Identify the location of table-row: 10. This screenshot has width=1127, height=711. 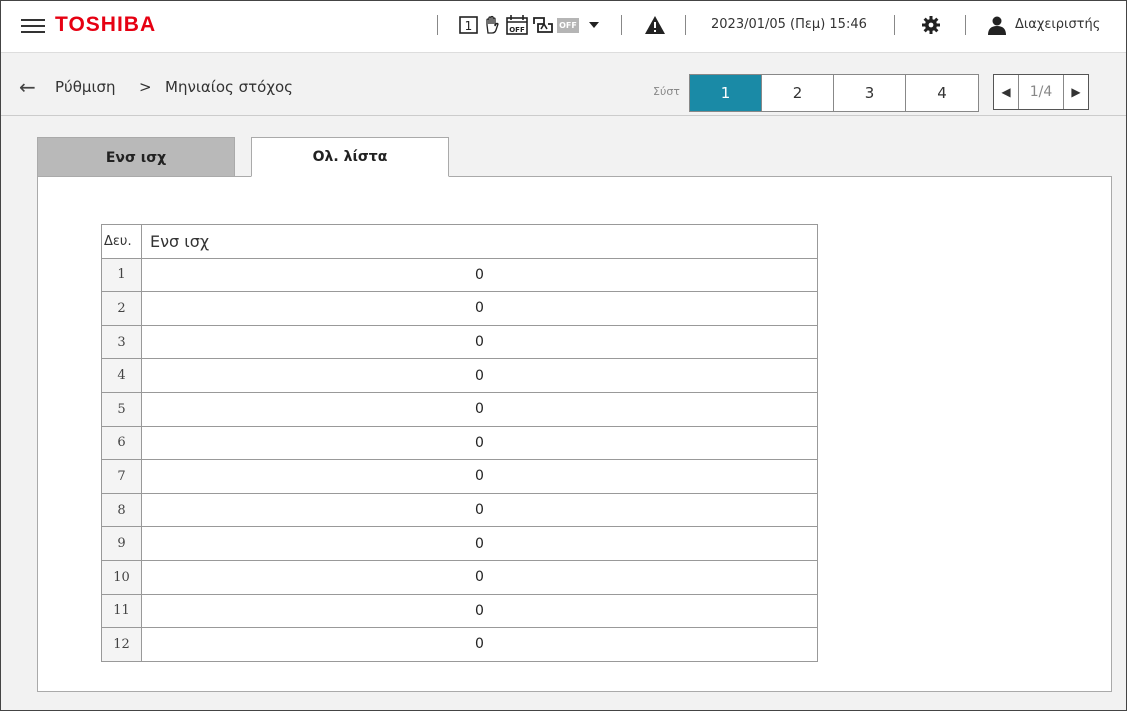
(459, 275).